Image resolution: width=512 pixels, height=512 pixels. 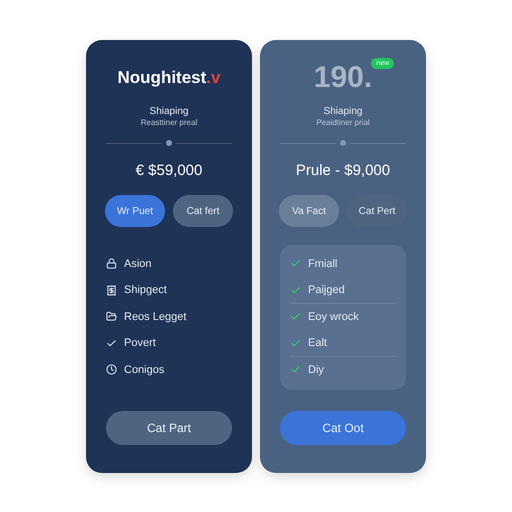 What do you see at coordinates (144, 370) in the screenshot?
I see `feature-label: Conigos` at bounding box center [144, 370].